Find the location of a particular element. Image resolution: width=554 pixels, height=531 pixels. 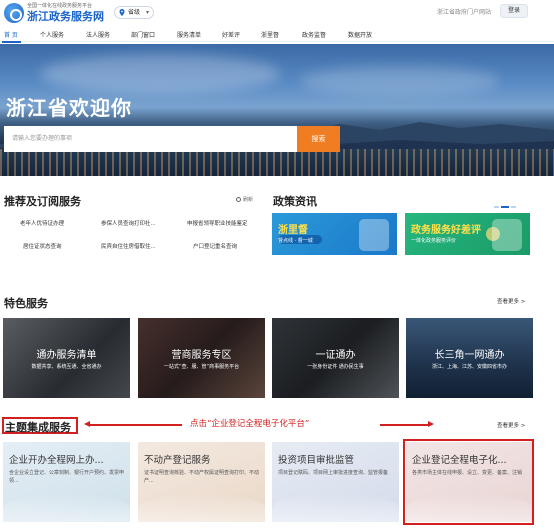

featured-card-subtitle: 数据共享、系统互通、全省通办 is located at coordinates (66, 367).